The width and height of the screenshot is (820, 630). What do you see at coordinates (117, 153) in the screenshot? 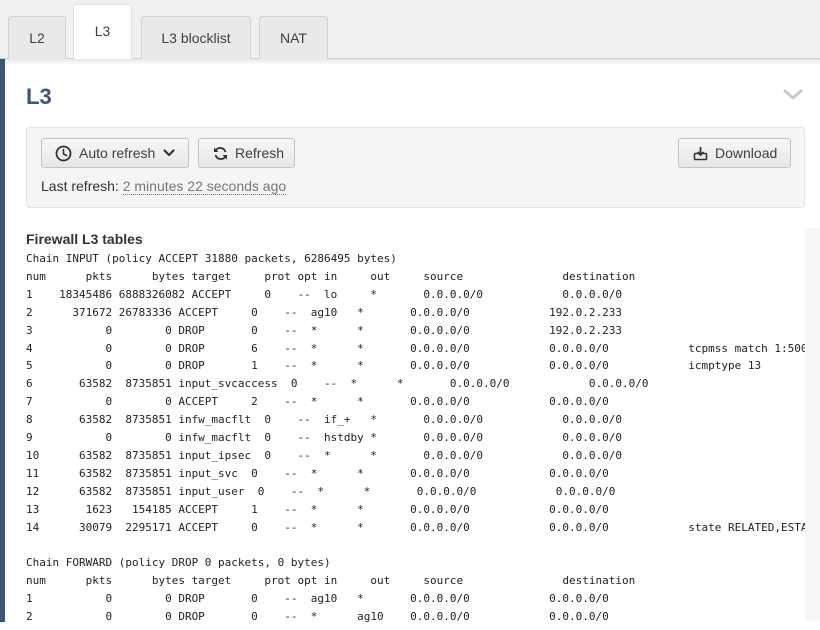
I see `auto-refresh-label: Auto refresh` at bounding box center [117, 153].